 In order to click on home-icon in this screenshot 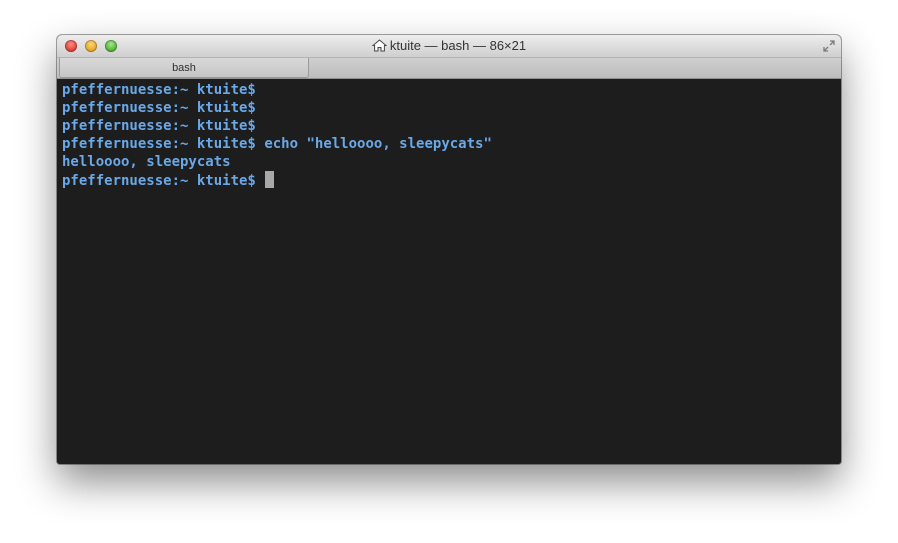, I will do `click(379, 45)`.